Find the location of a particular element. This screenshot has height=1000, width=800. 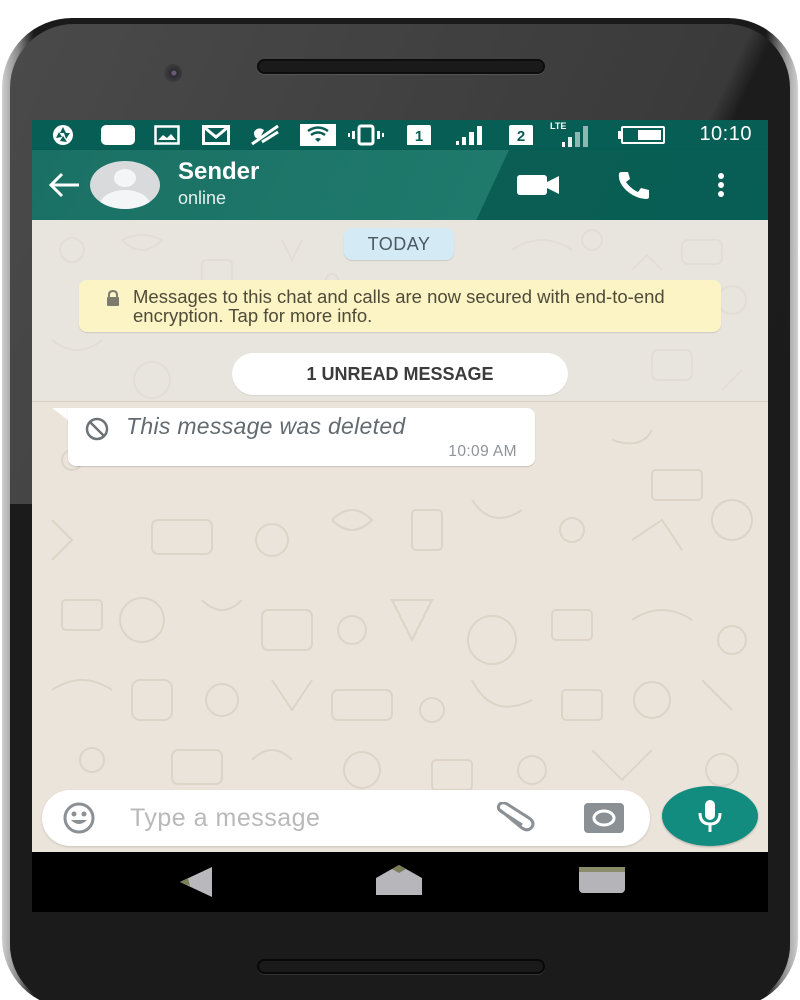

battery-icon is located at coordinates (642, 135).